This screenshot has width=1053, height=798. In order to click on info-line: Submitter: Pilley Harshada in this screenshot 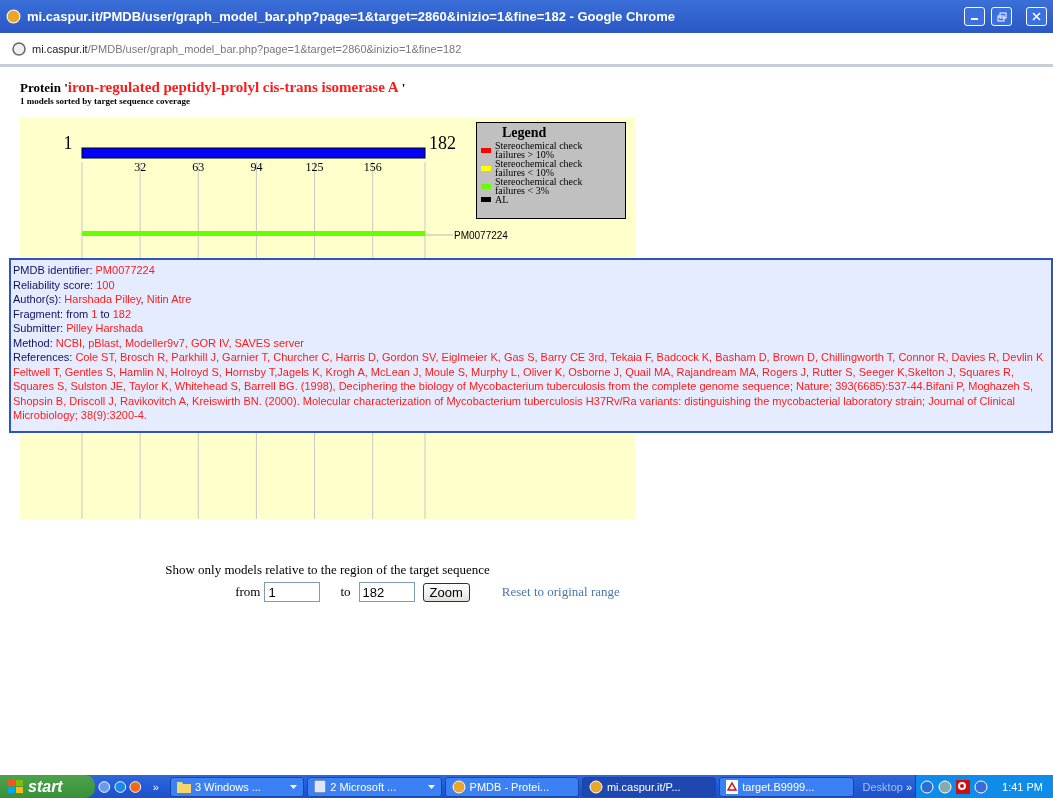, I will do `click(79, 328)`.